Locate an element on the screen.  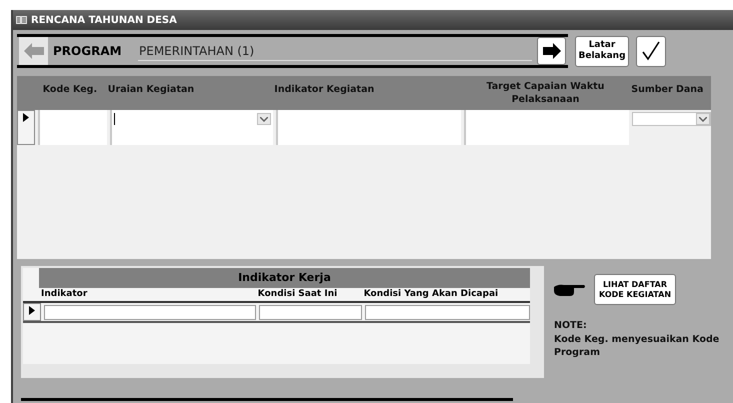
left-arrow-icon is located at coordinates (34, 51).